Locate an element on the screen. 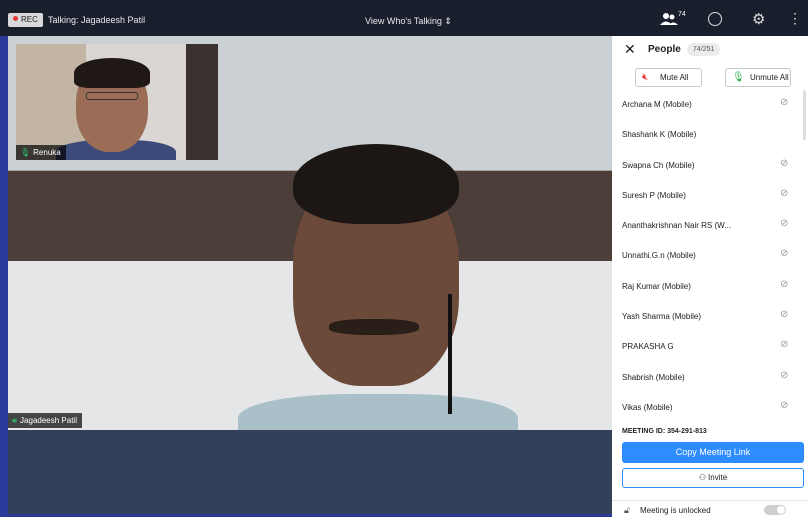 The height and width of the screenshot is (517, 808). participant-row: Shabrish (Mobile) ⊘ is located at coordinates (710, 378).